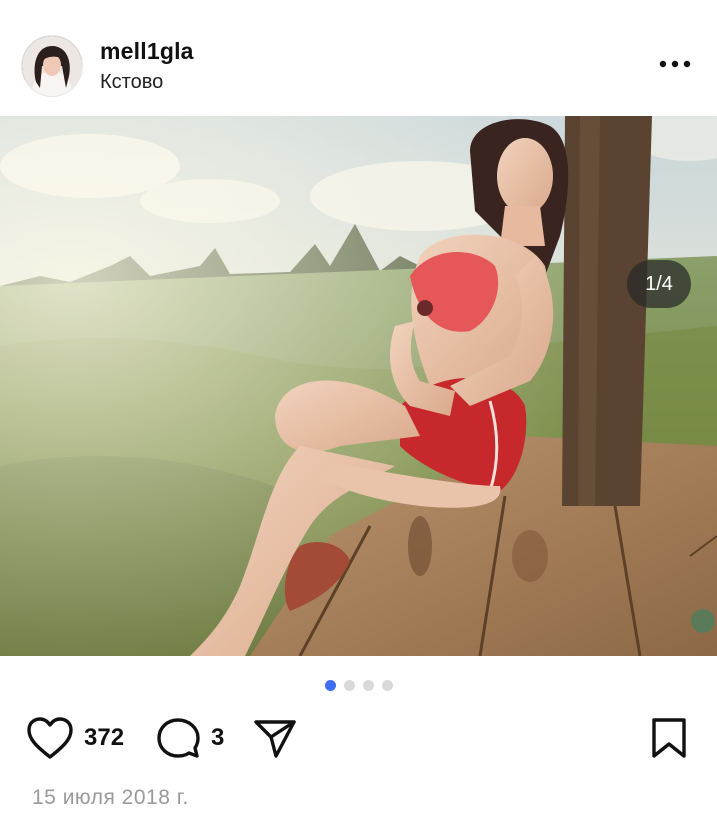  I want to click on comment-icon, so click(178, 738).